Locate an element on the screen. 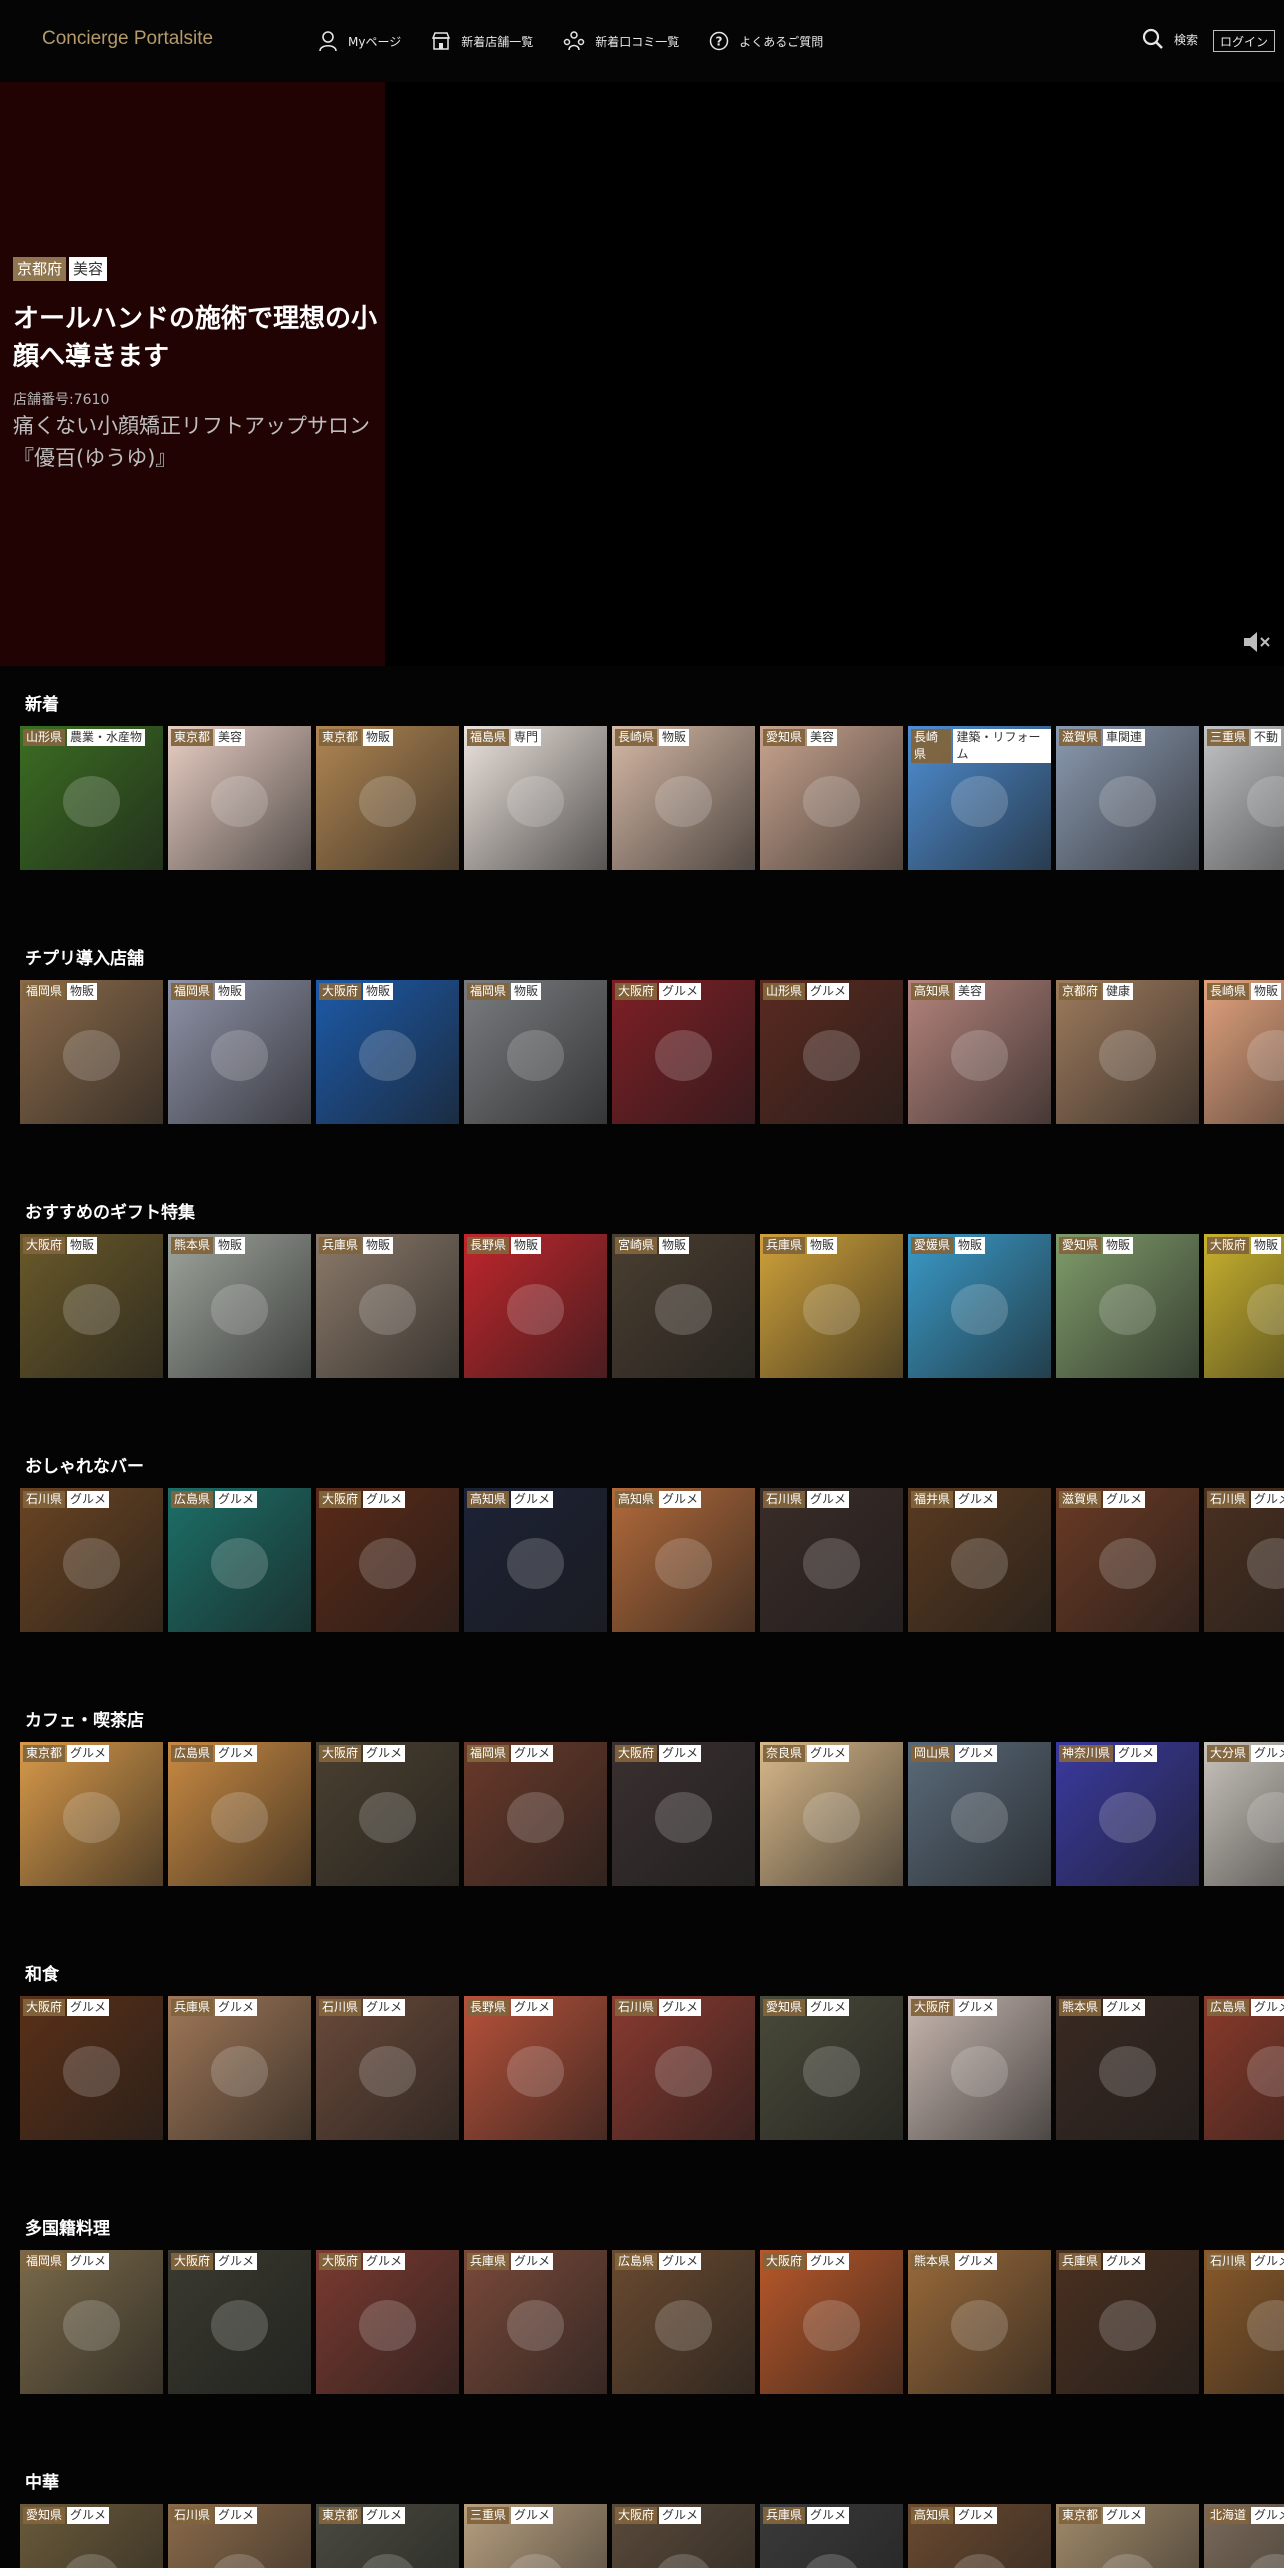  search-button: 検索 is located at coordinates (1170, 39).